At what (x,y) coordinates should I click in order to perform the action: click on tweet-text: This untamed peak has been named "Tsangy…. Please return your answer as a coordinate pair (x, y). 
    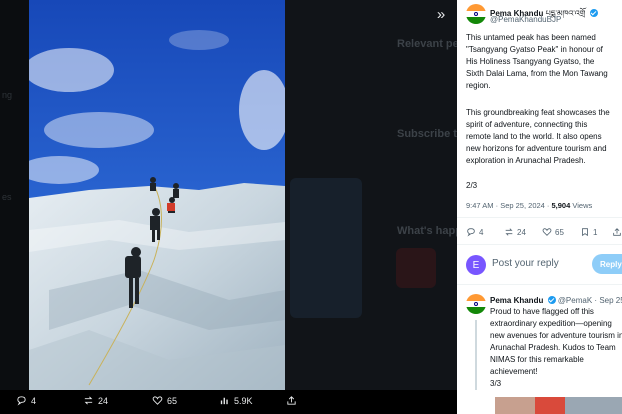
    Looking at the image, I should click on (537, 62).